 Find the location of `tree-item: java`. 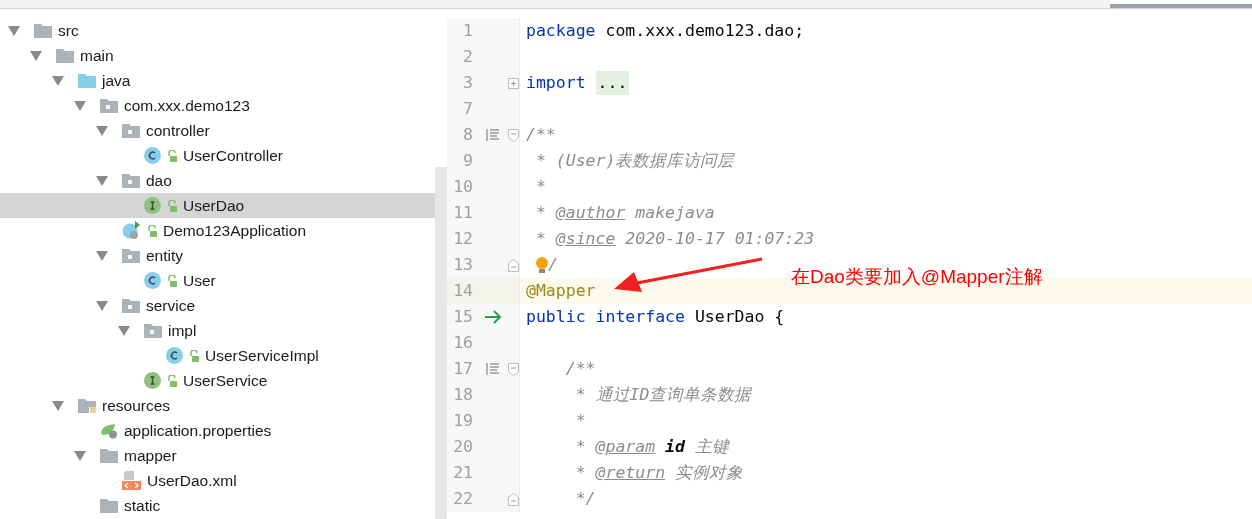

tree-item: java is located at coordinates (217, 80).